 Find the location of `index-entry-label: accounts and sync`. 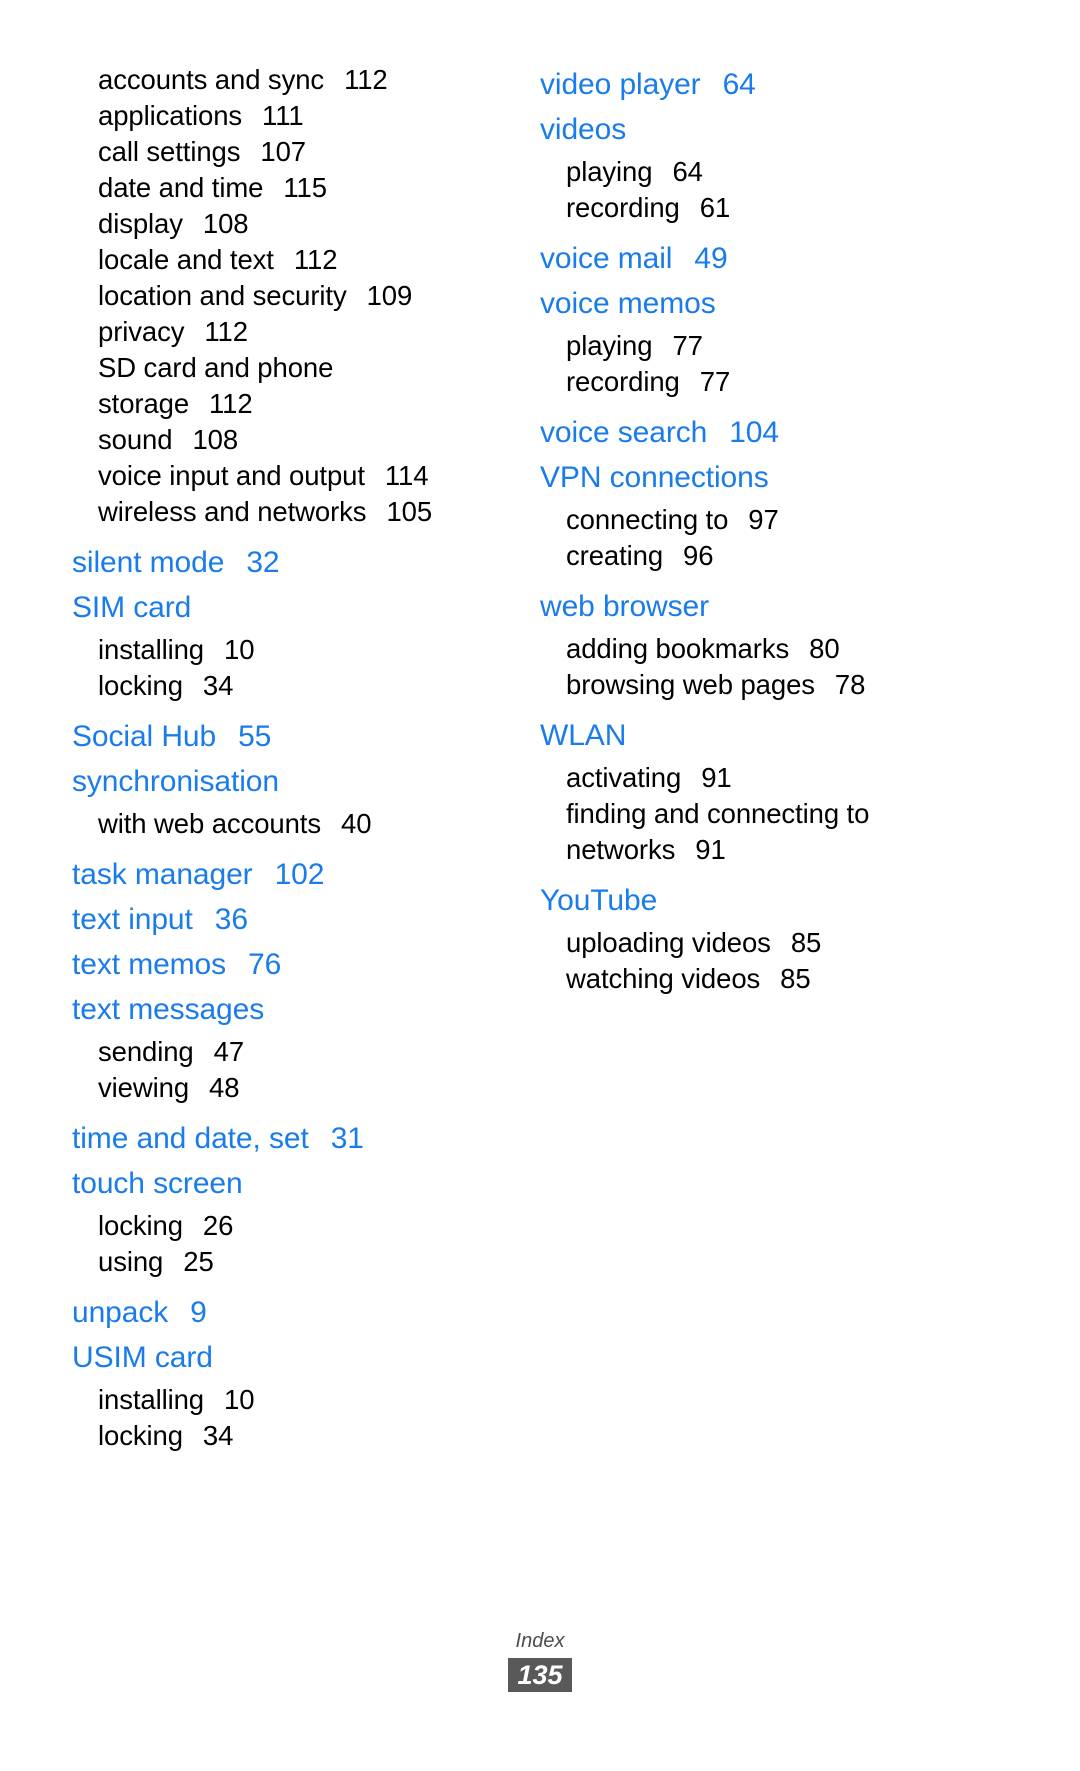

index-entry-label: accounts and sync is located at coordinates (211, 79).